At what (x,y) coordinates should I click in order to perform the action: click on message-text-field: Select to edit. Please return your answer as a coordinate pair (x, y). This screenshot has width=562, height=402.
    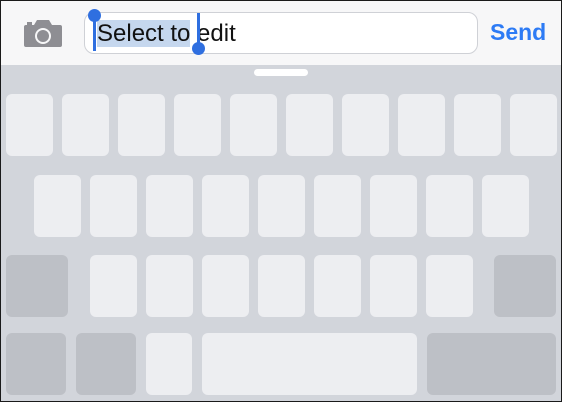
    Looking at the image, I should click on (281, 32).